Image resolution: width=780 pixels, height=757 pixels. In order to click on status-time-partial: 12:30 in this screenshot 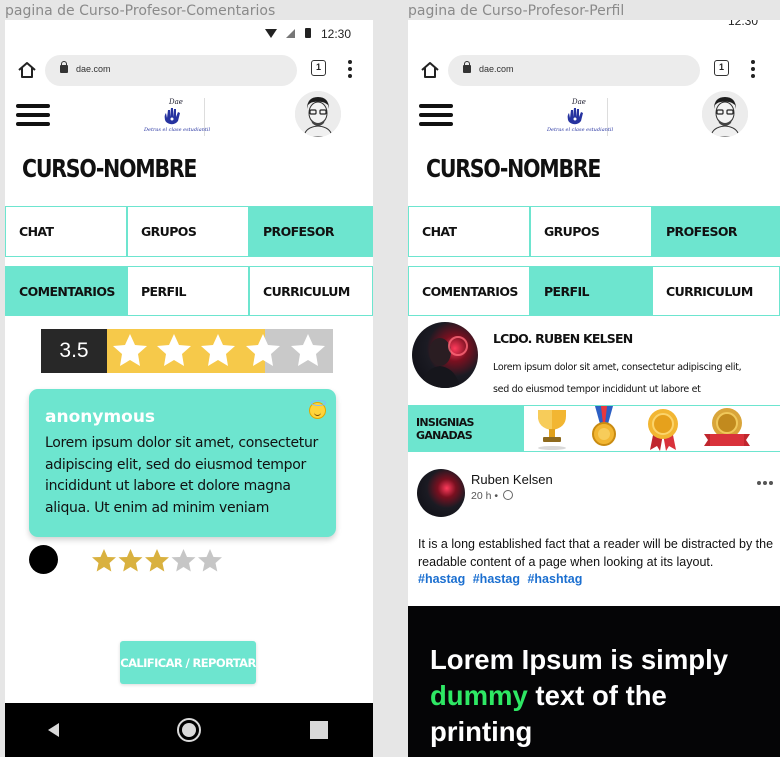, I will do `click(742, 24)`.